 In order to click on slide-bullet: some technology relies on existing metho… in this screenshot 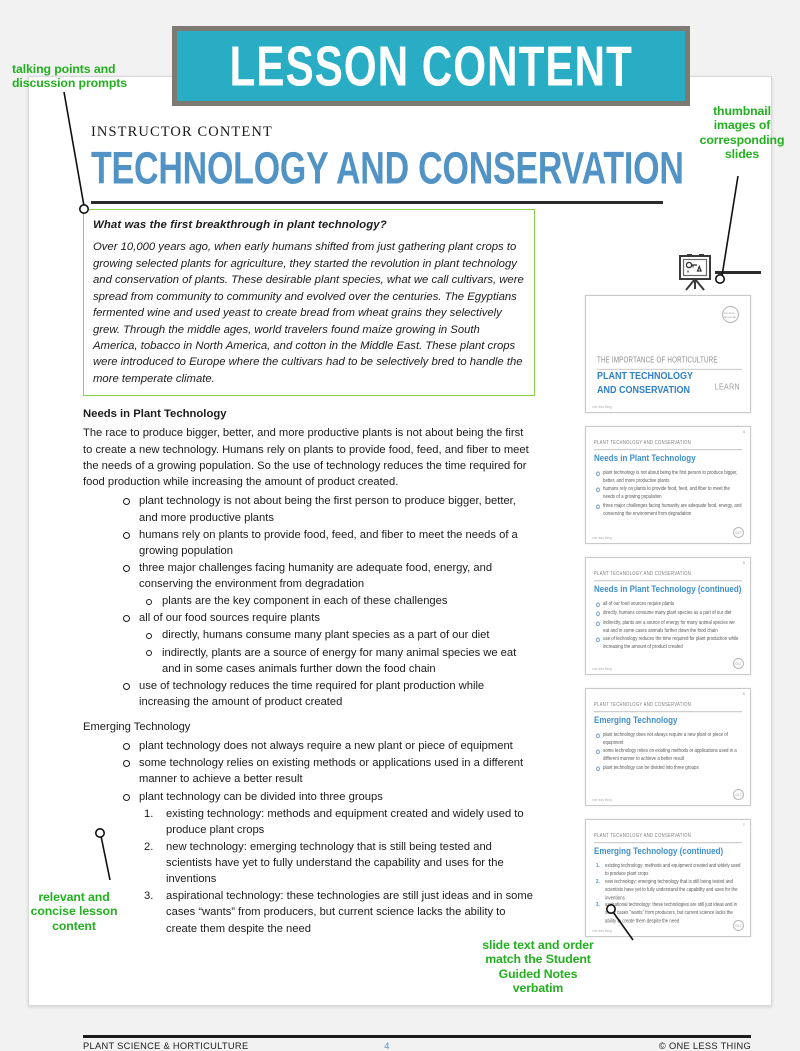, I will do `click(669, 755)`.